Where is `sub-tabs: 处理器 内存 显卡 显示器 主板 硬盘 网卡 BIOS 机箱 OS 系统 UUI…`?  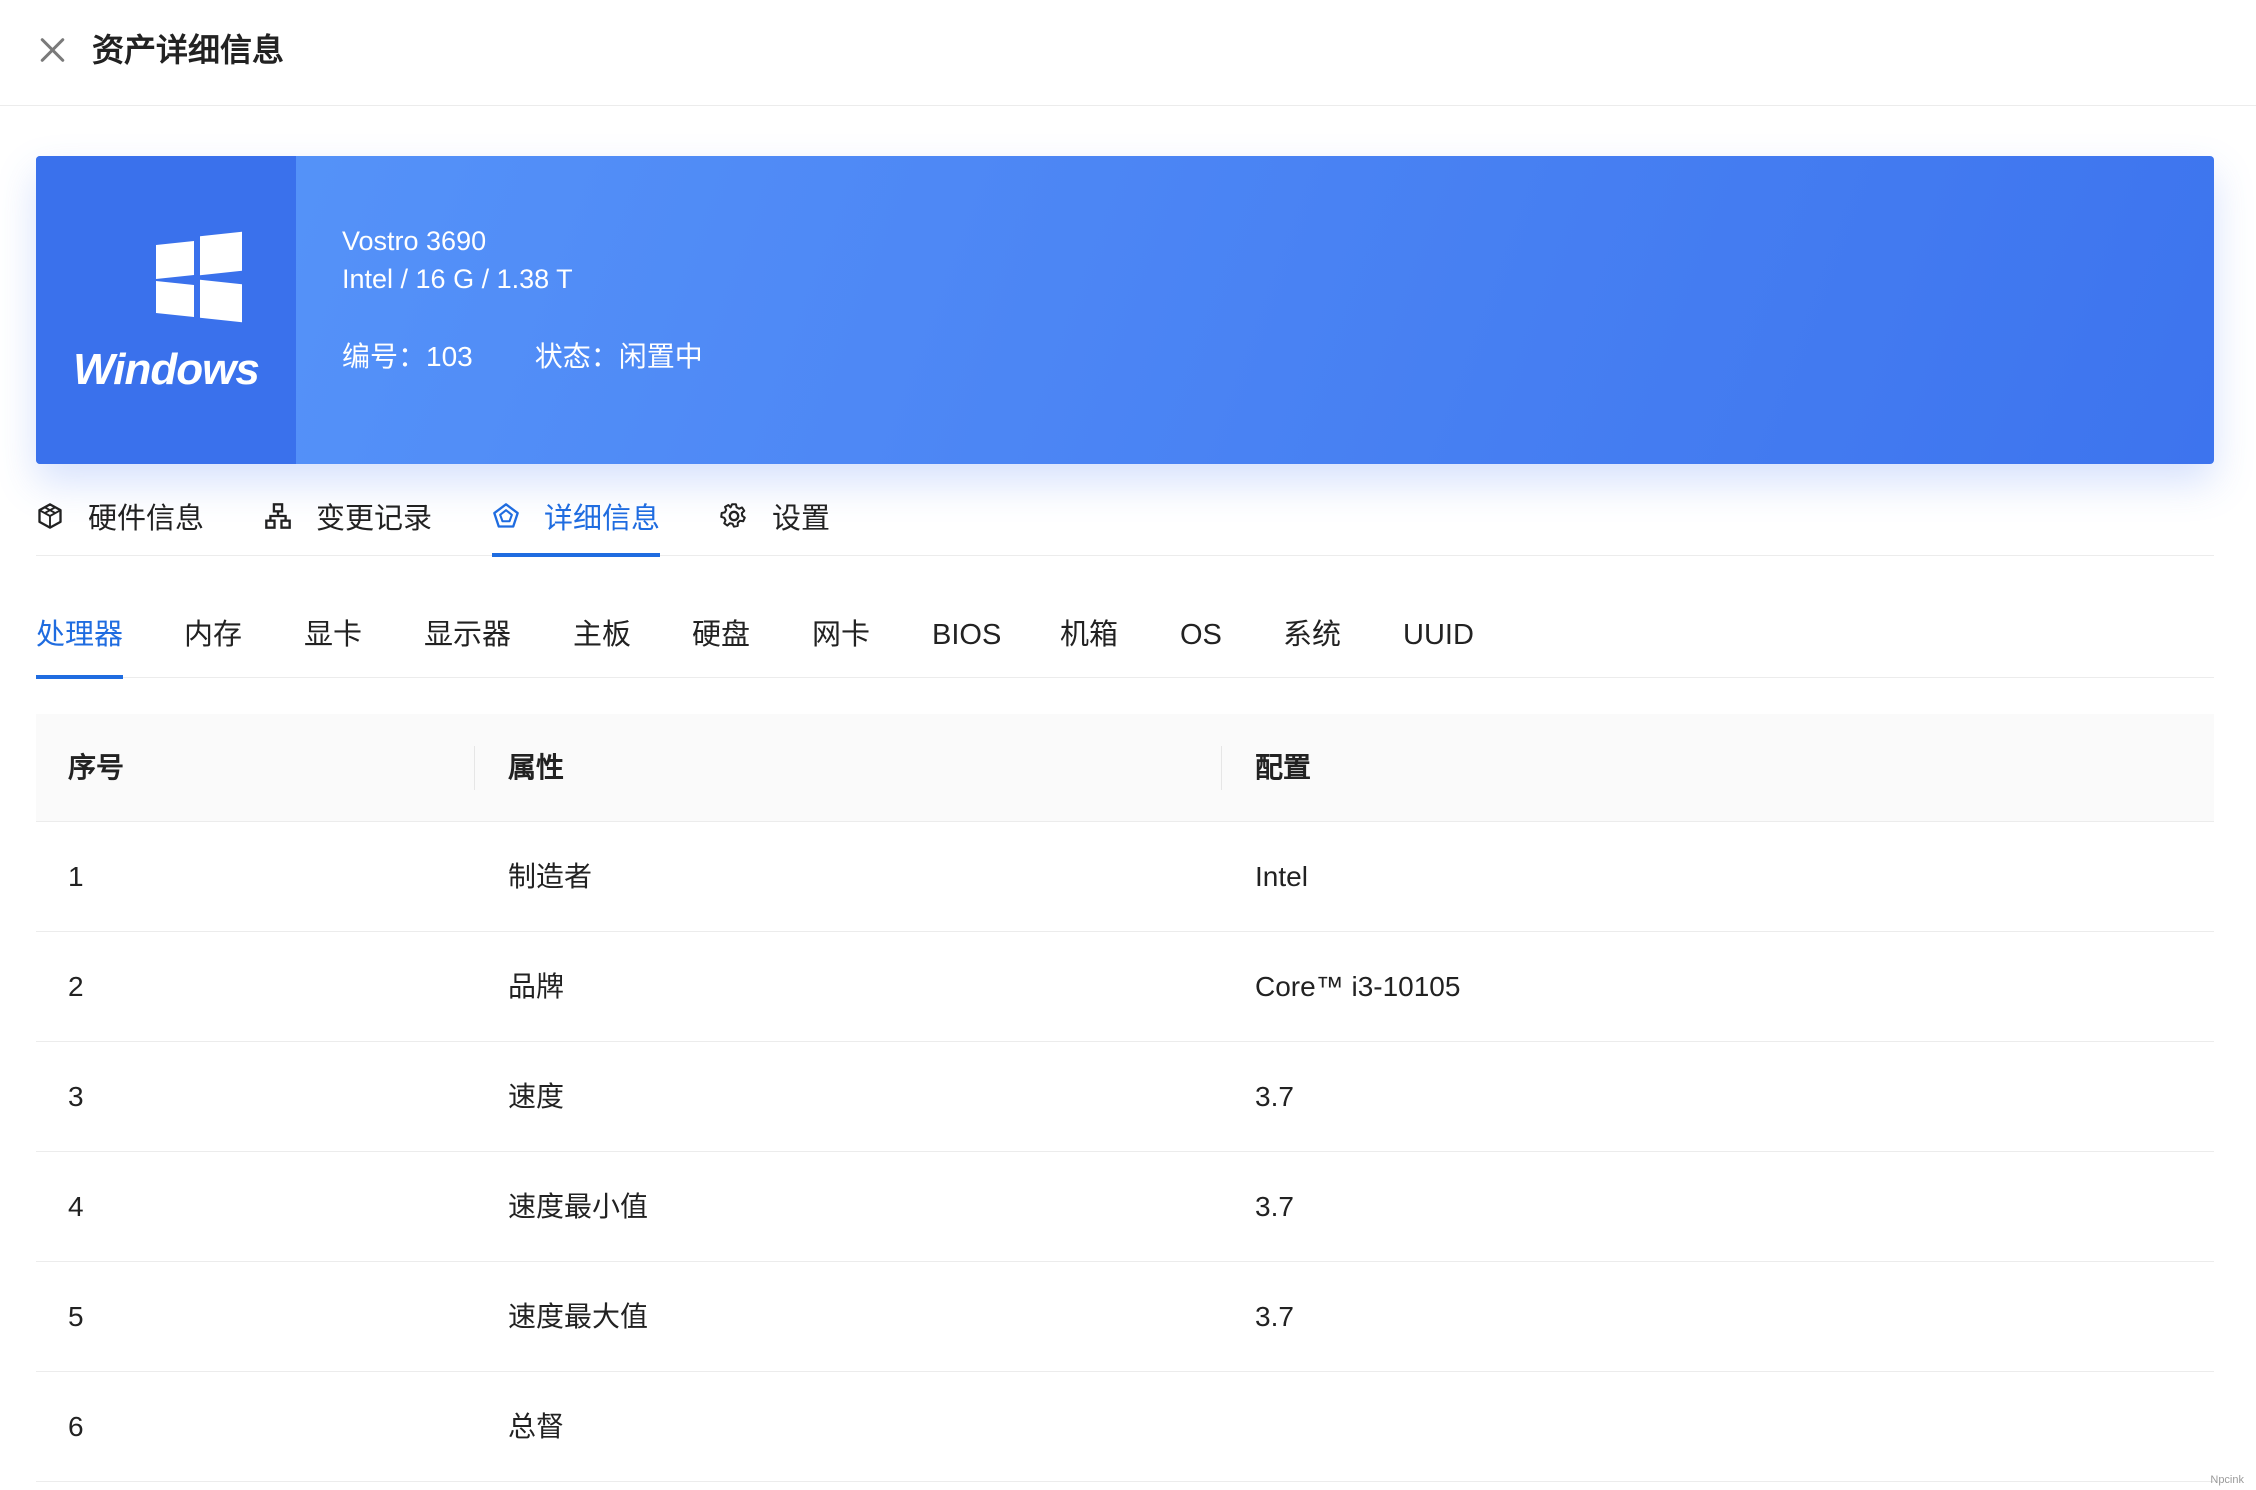
sub-tabs: 处理器 内存 显卡 显示器 主板 硬盘 网卡 BIOS 机箱 OS 系统 UUI… is located at coordinates (1125, 638).